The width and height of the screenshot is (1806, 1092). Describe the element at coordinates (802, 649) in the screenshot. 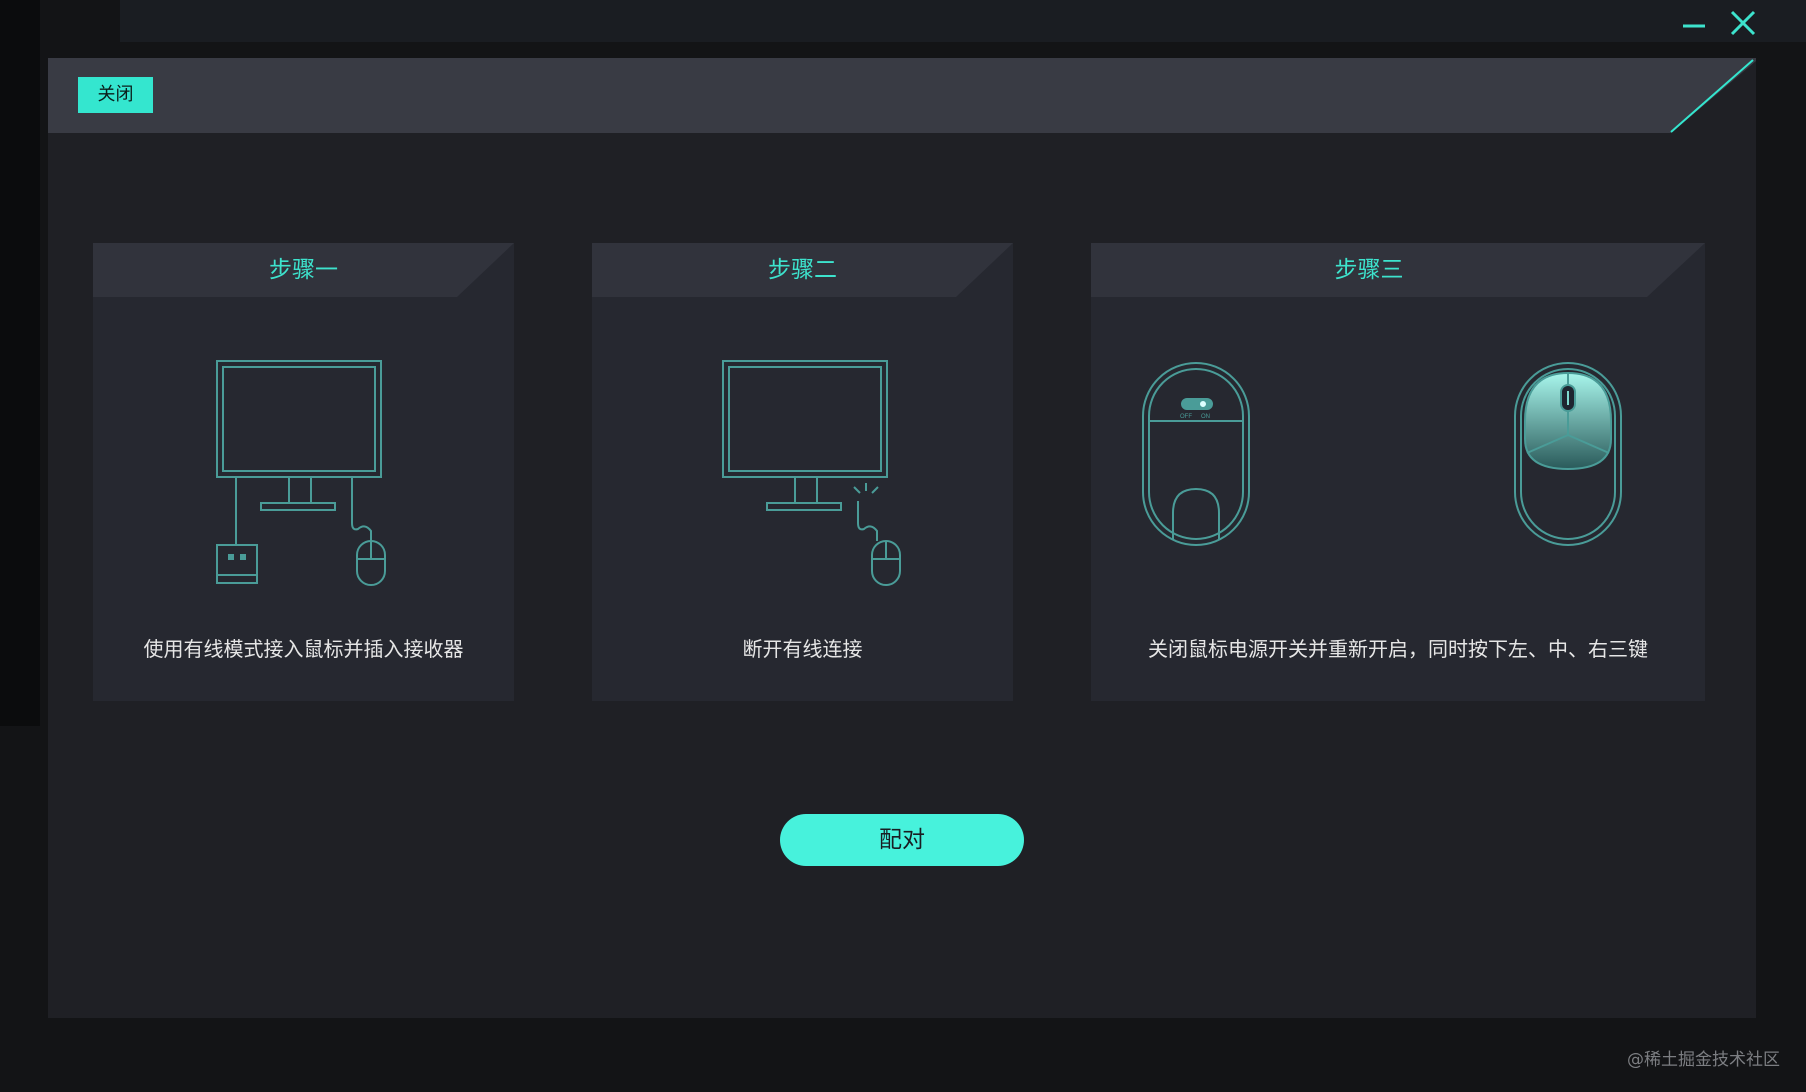

I see `step-description: 断开有线连接` at that location.